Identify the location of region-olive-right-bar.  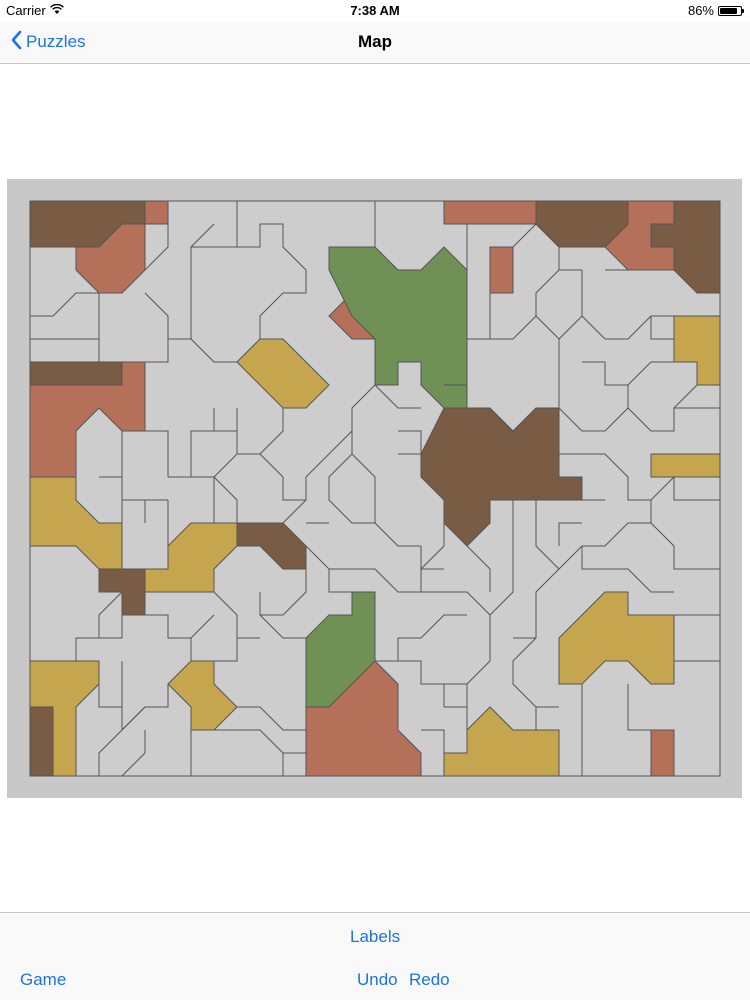
(685, 465).